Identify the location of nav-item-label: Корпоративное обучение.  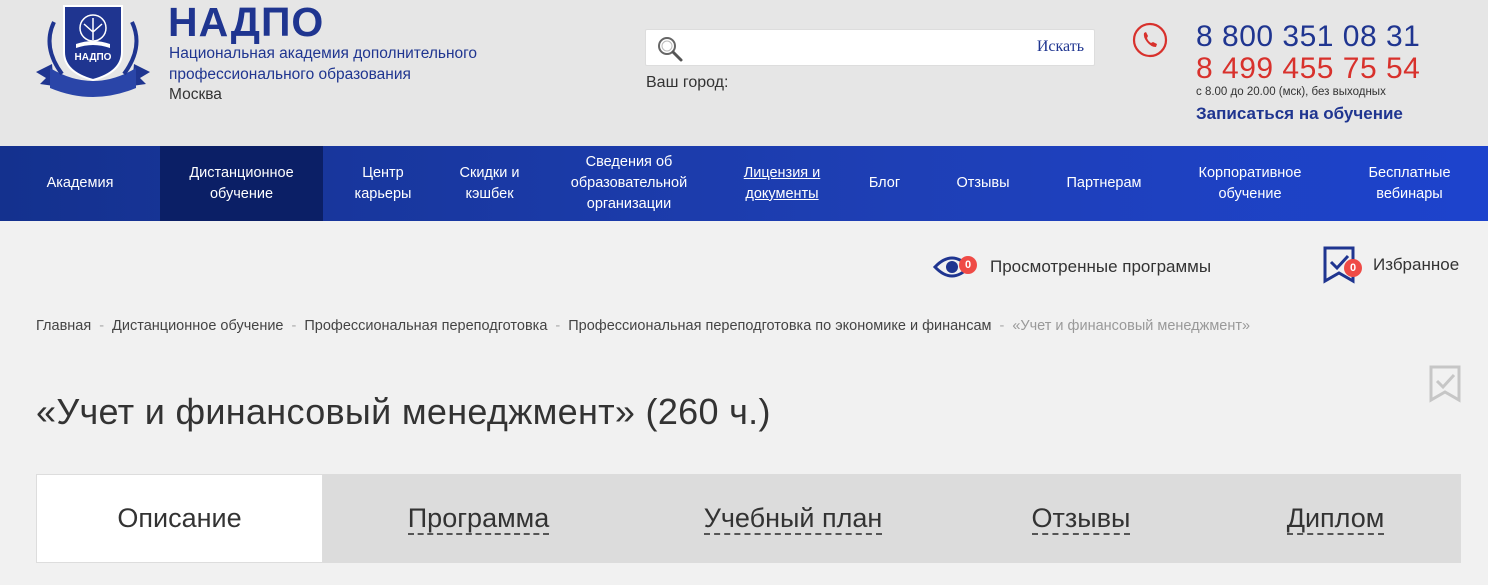
(1250, 183).